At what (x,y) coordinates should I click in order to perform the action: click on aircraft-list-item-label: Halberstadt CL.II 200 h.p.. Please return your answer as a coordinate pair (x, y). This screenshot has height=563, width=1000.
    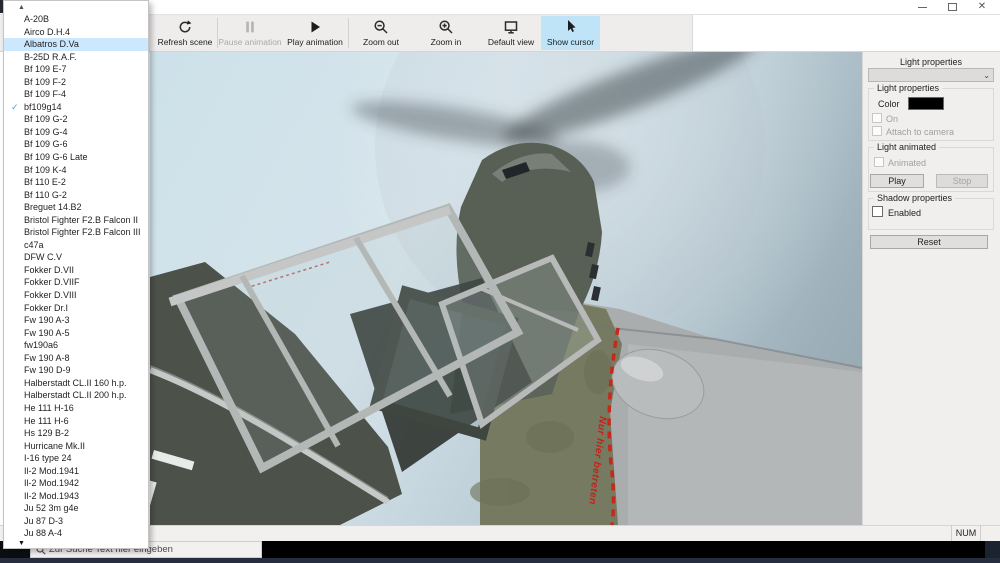
    Looking at the image, I should click on (75, 395).